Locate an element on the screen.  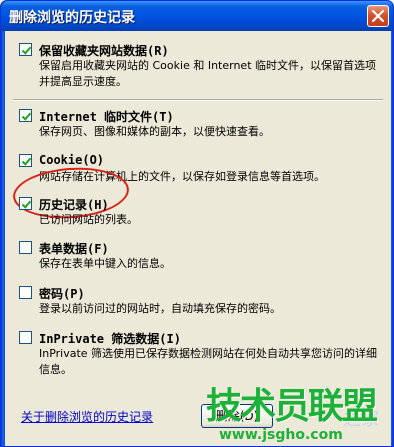
inprivate-filtering-checkbox is located at coordinates (25, 337).